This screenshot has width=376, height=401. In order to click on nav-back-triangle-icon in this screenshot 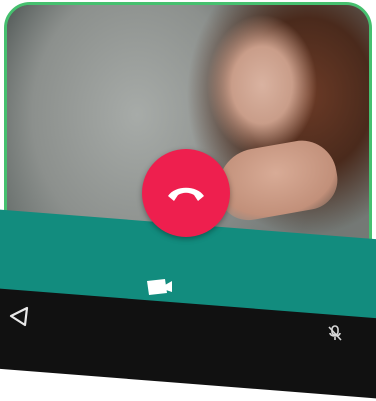, I will do `click(19, 316)`.